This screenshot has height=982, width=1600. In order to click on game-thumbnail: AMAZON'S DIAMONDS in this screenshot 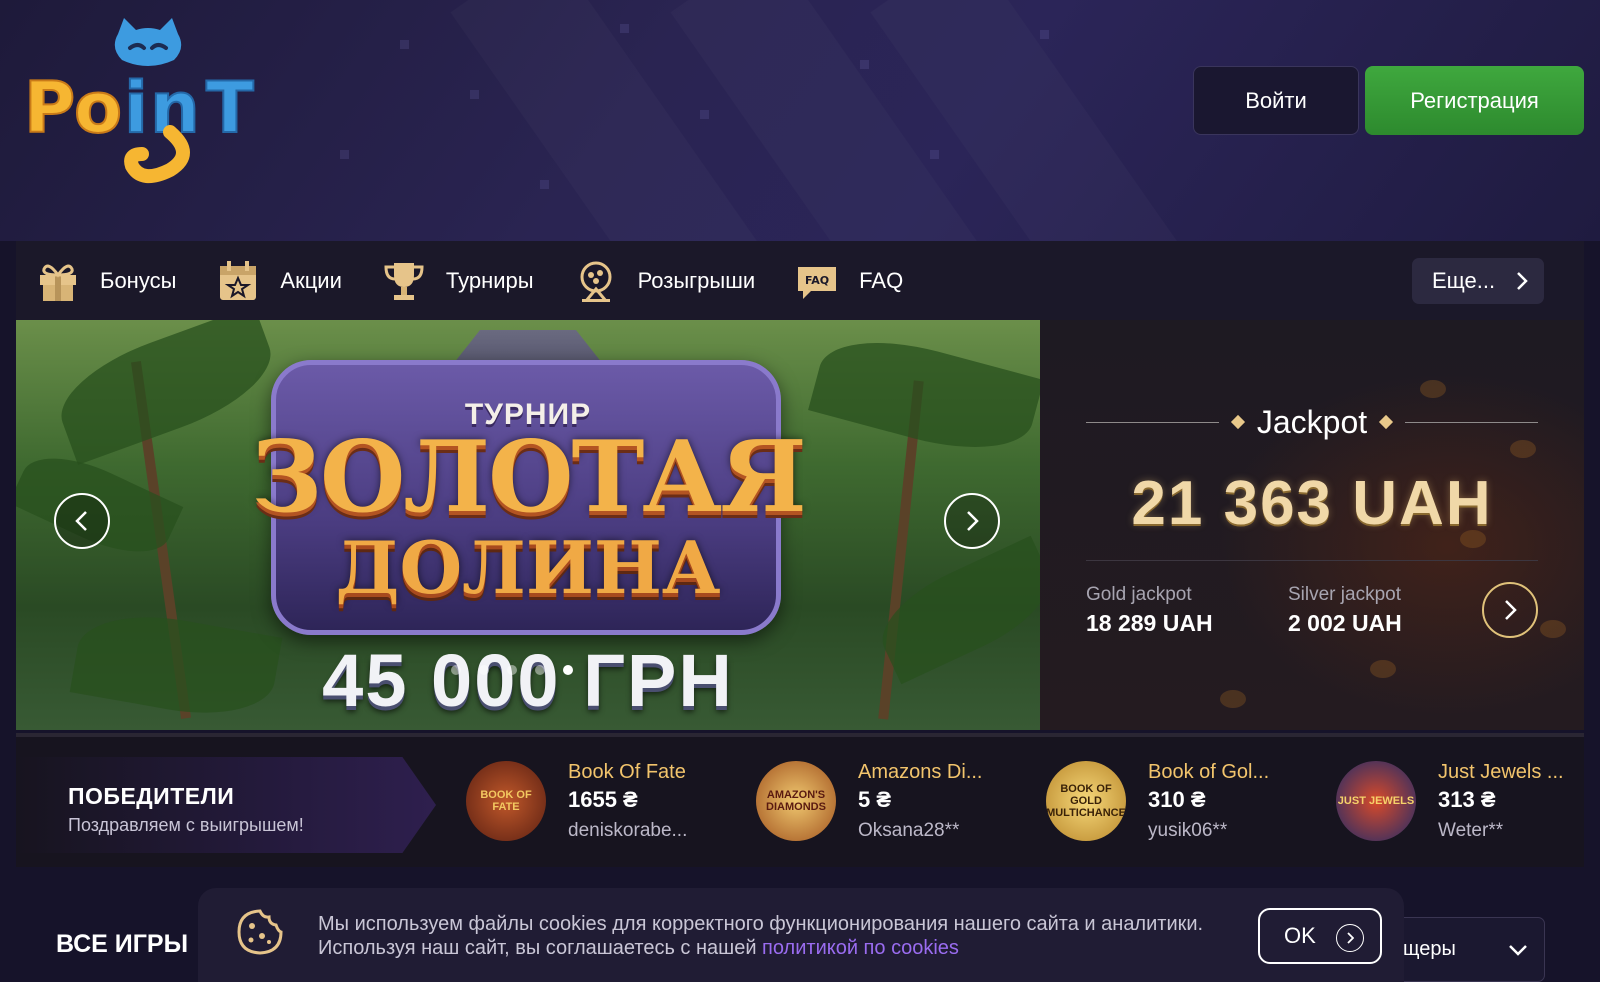, I will do `click(796, 801)`.